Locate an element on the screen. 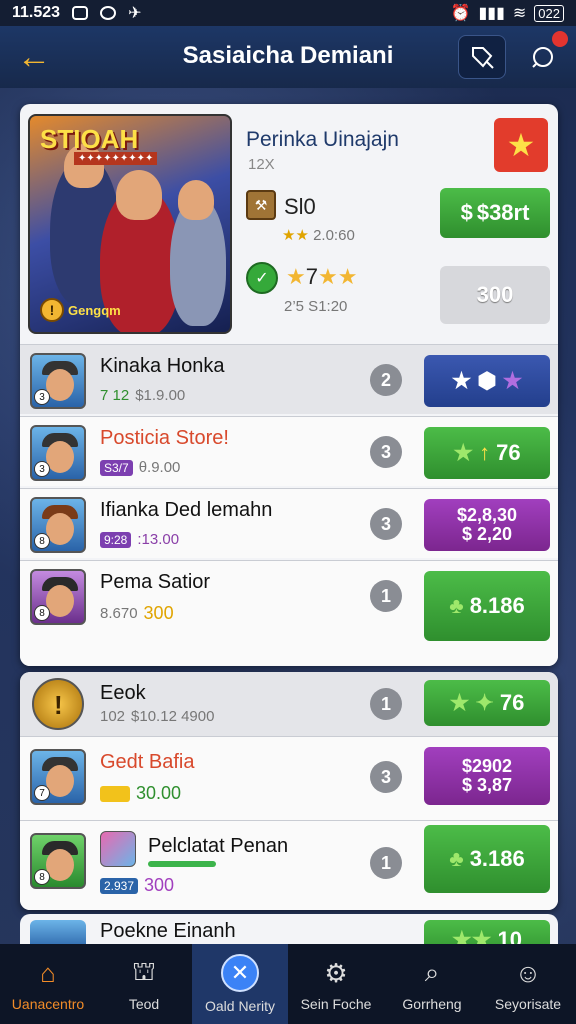 Image resolution: width=576 pixels, height=1024 pixels. item-sub: 9:28:13.00 is located at coordinates (139, 539).